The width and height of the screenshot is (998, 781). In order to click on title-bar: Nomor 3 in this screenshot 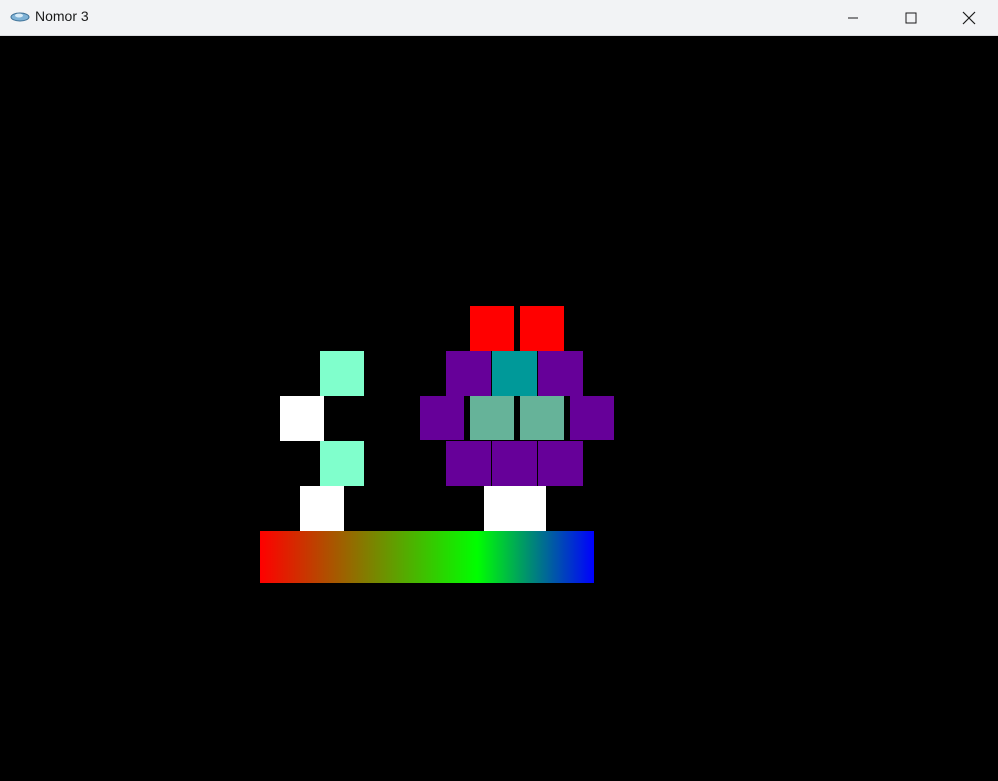, I will do `click(499, 18)`.